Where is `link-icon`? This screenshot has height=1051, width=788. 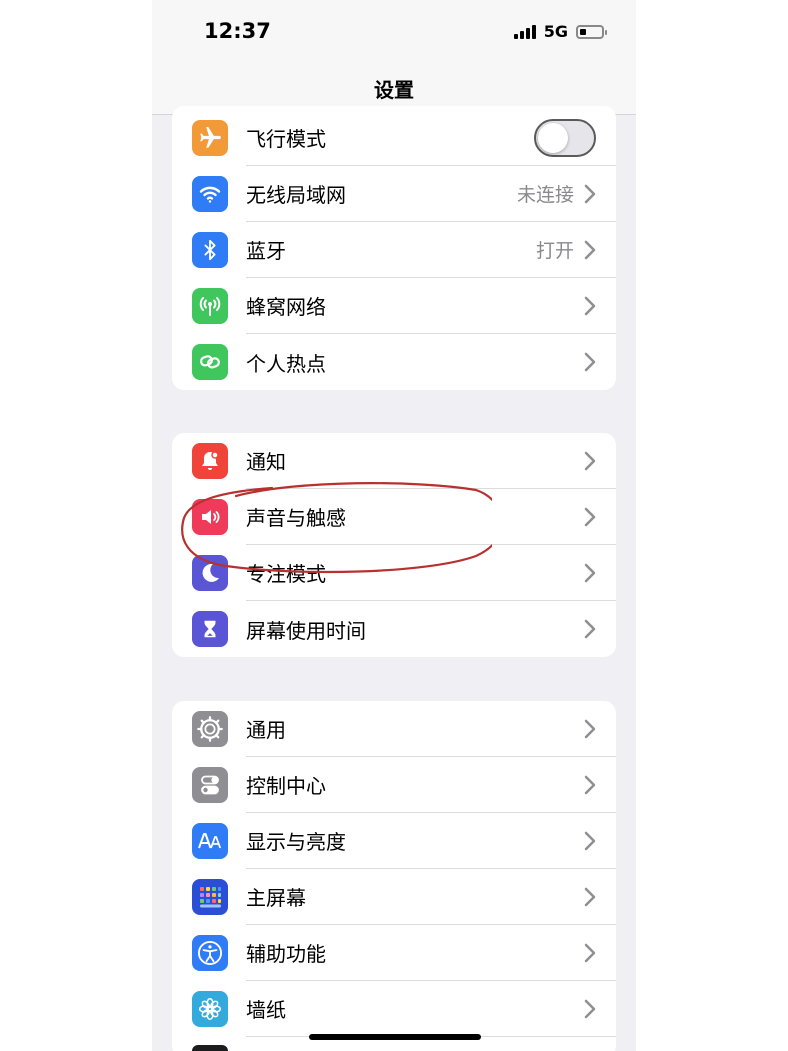
link-icon is located at coordinates (210, 362).